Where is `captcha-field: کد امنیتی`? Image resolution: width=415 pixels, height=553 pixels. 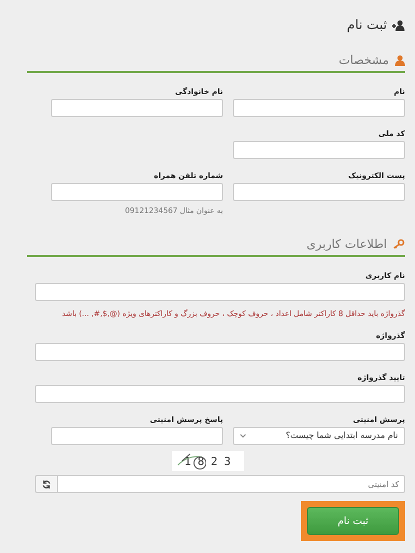 captcha-field: کد امنیتی is located at coordinates (231, 484).